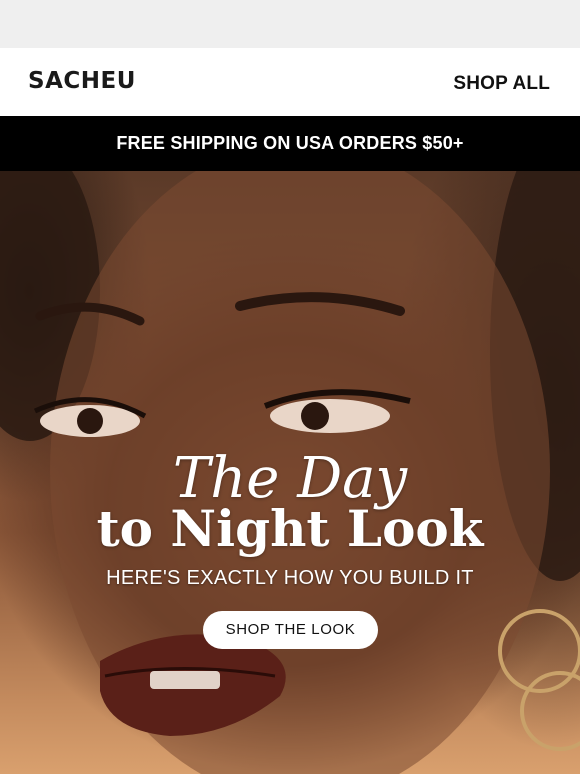 The image size is (580, 774). I want to click on email-header: SACHEU SHOP ALL, so click(290, 82).